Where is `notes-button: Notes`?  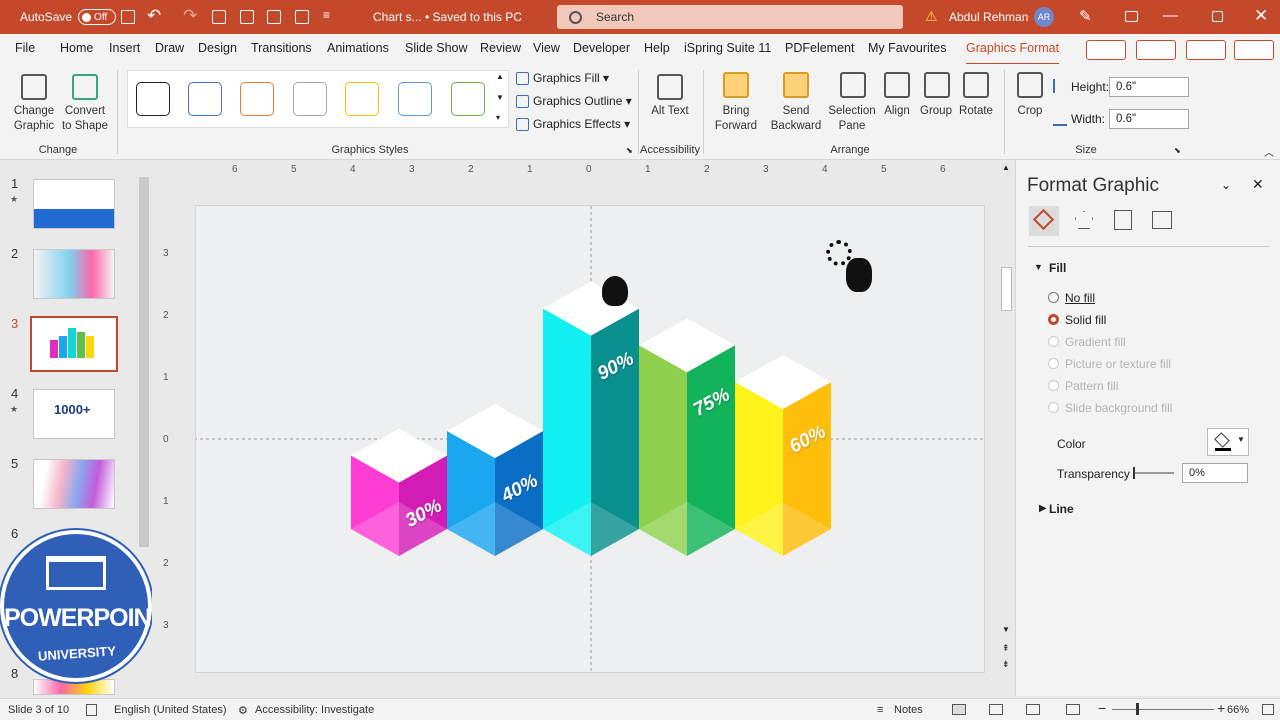
notes-button: Notes is located at coordinates (908, 710).